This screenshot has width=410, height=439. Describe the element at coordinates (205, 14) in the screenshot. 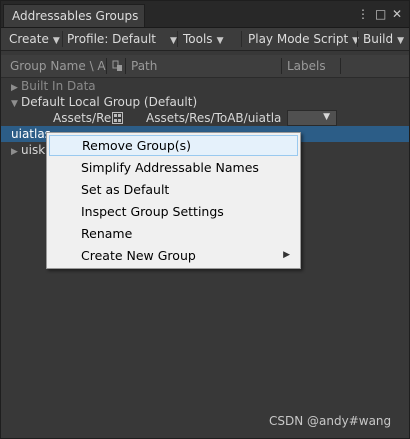

I see `tab-bar: Addressables Groups ⋮ □ ✕` at that location.